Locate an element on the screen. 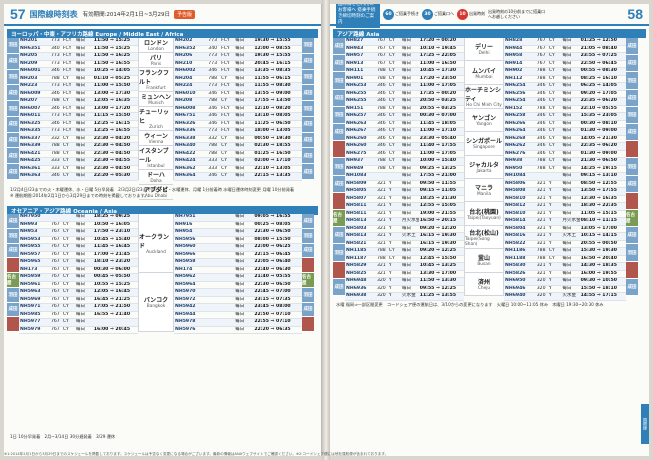  flight-number: NH6257 is located at coordinates (360, 116).